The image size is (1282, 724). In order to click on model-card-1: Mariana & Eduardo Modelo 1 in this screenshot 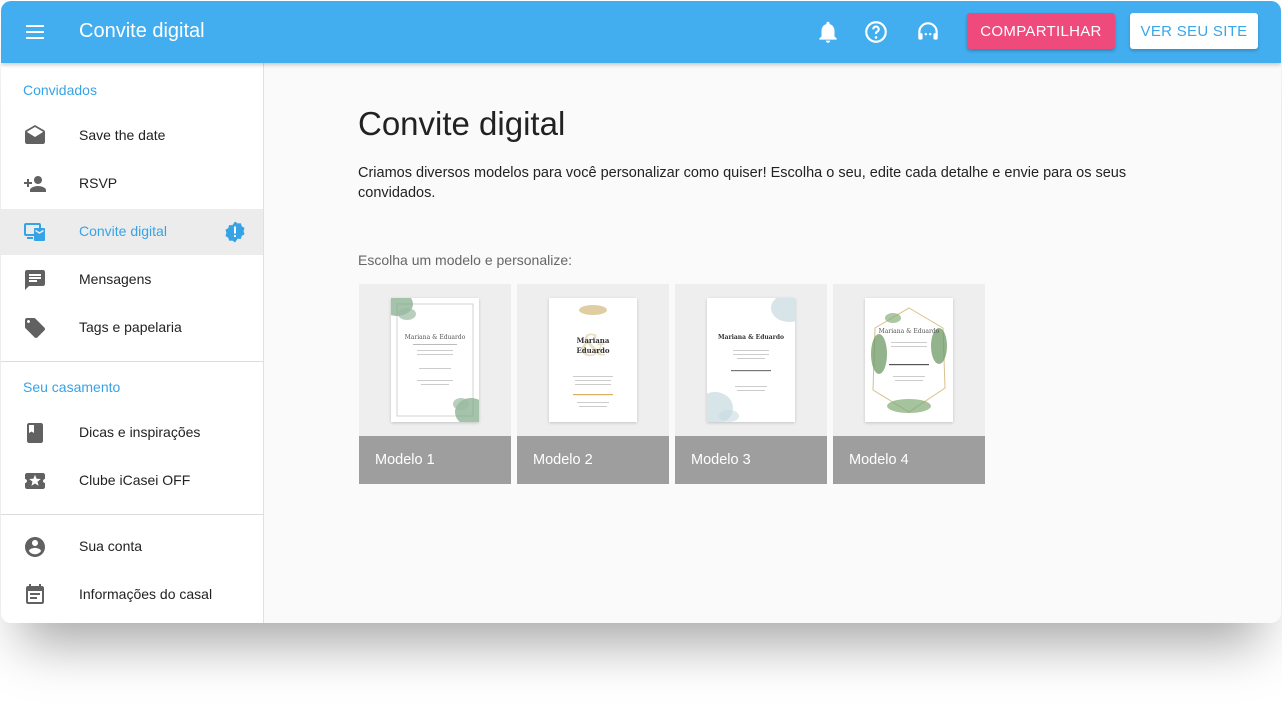, I will do `click(435, 384)`.